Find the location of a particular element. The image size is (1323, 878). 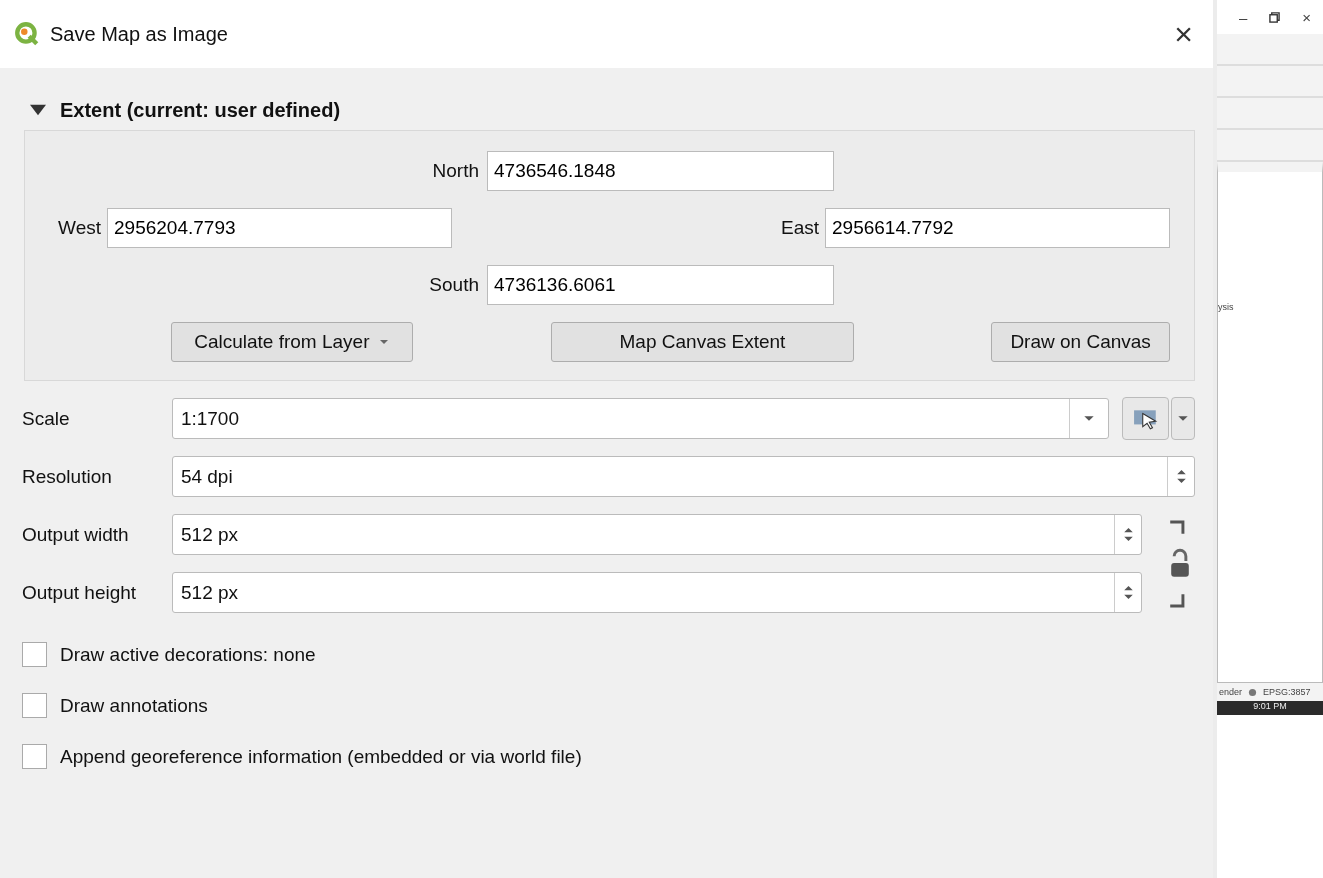

checkbox-label: Draw active decorations: none is located at coordinates (188, 654).